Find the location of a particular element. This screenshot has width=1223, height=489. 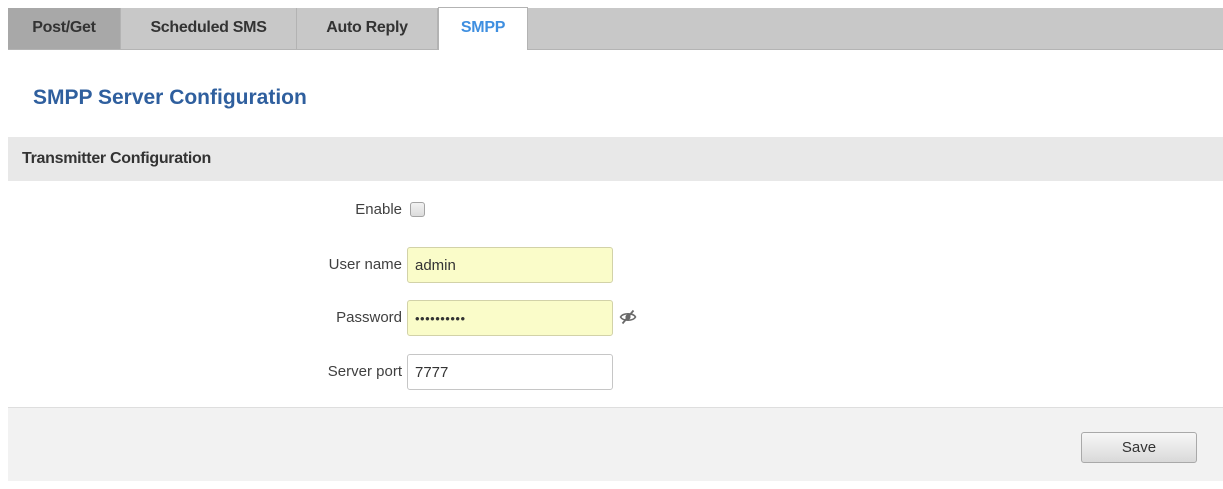

form-row-password: Password is located at coordinates (615, 318).